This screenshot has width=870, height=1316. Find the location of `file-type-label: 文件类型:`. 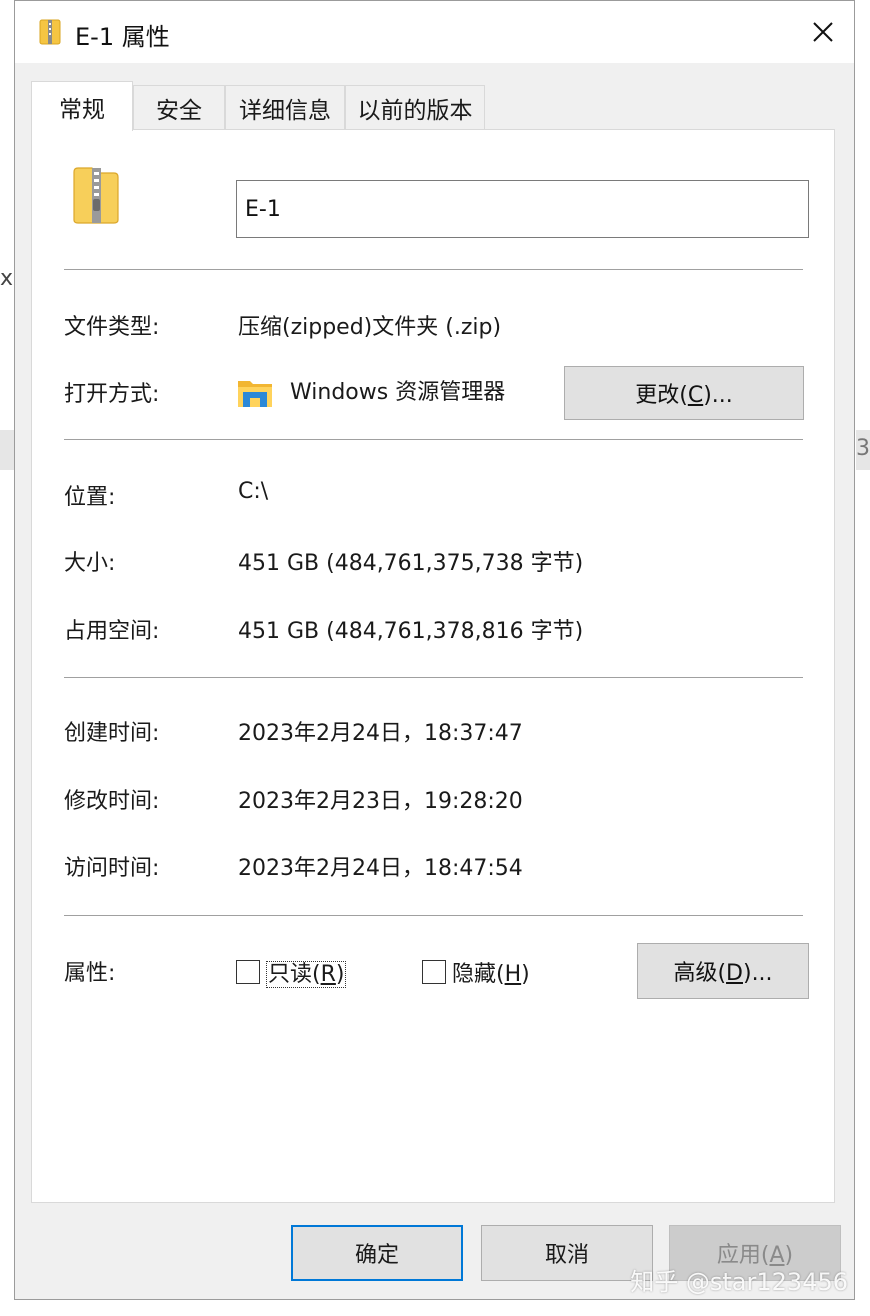

file-type-label: 文件类型: is located at coordinates (112, 327).